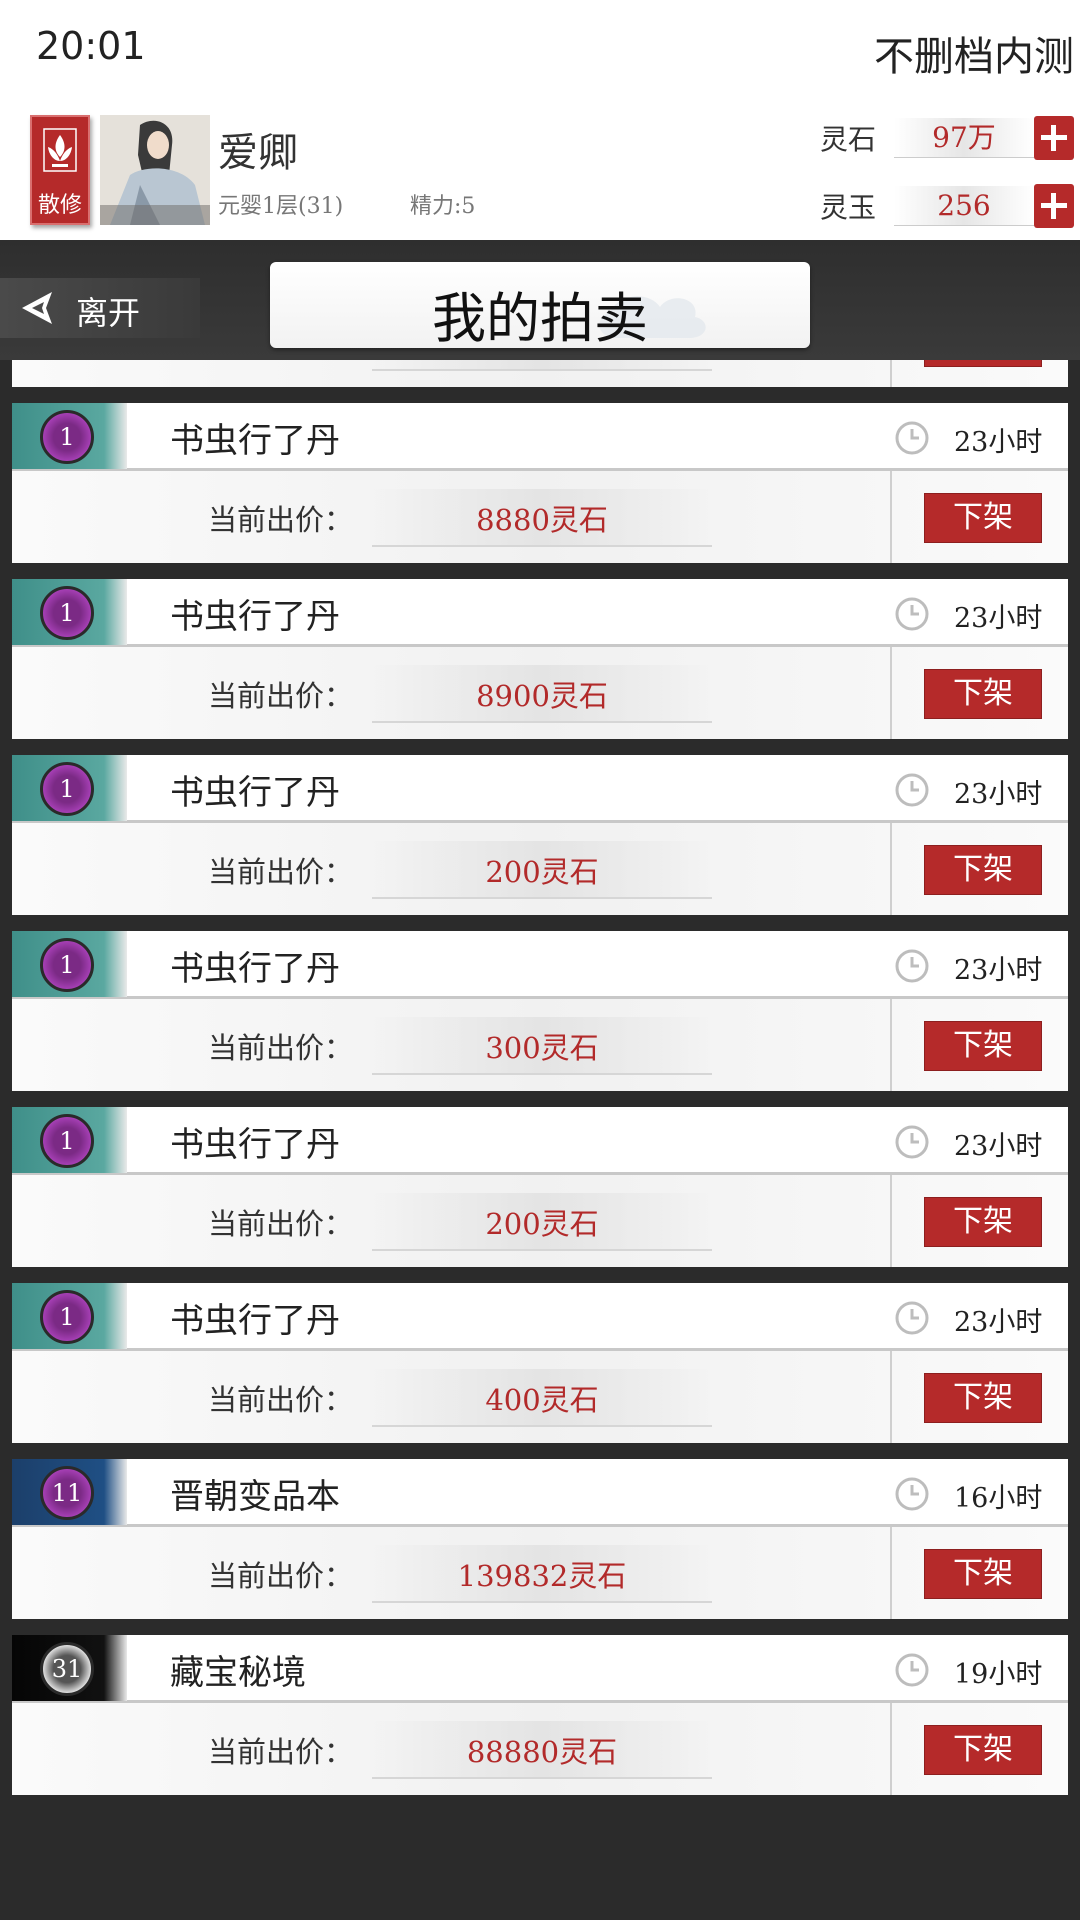 Image resolution: width=1080 pixels, height=1920 pixels. What do you see at coordinates (540, 483) in the screenshot?
I see `auction-item: 1 书虫行了丹 23小时 当前出价： 8880灵石 下架` at bounding box center [540, 483].